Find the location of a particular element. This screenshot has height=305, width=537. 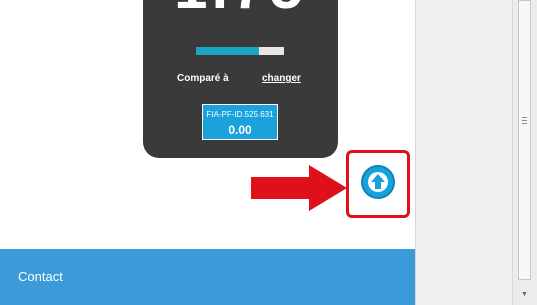

reference-value: 0.00 is located at coordinates (240, 130).